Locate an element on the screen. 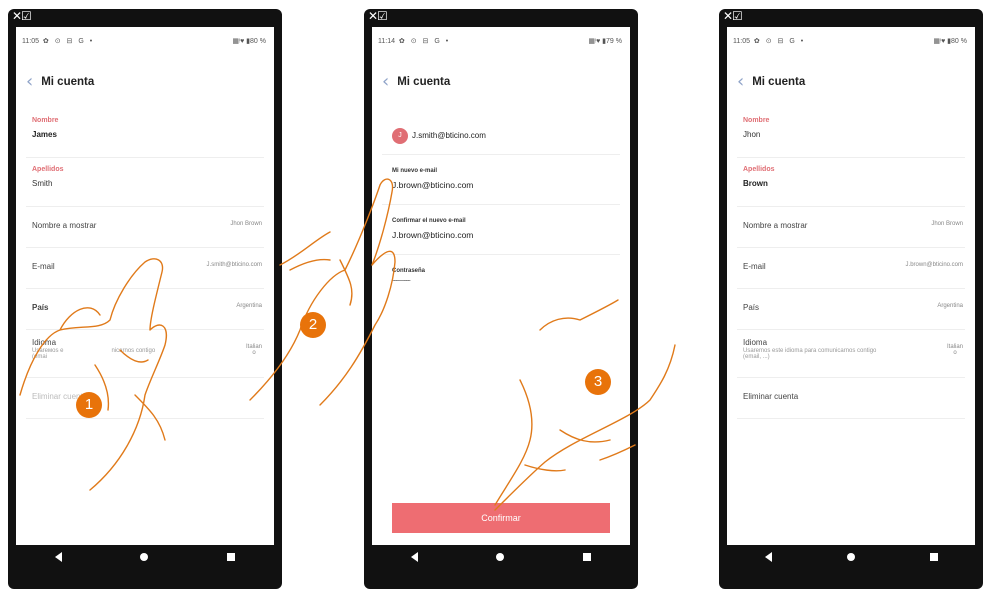 The width and height of the screenshot is (983, 589). confirm-button: Confirmar is located at coordinates (501, 518).